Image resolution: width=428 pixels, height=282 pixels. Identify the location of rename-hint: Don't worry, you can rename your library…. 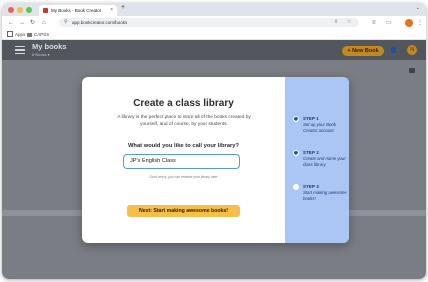
(183, 177).